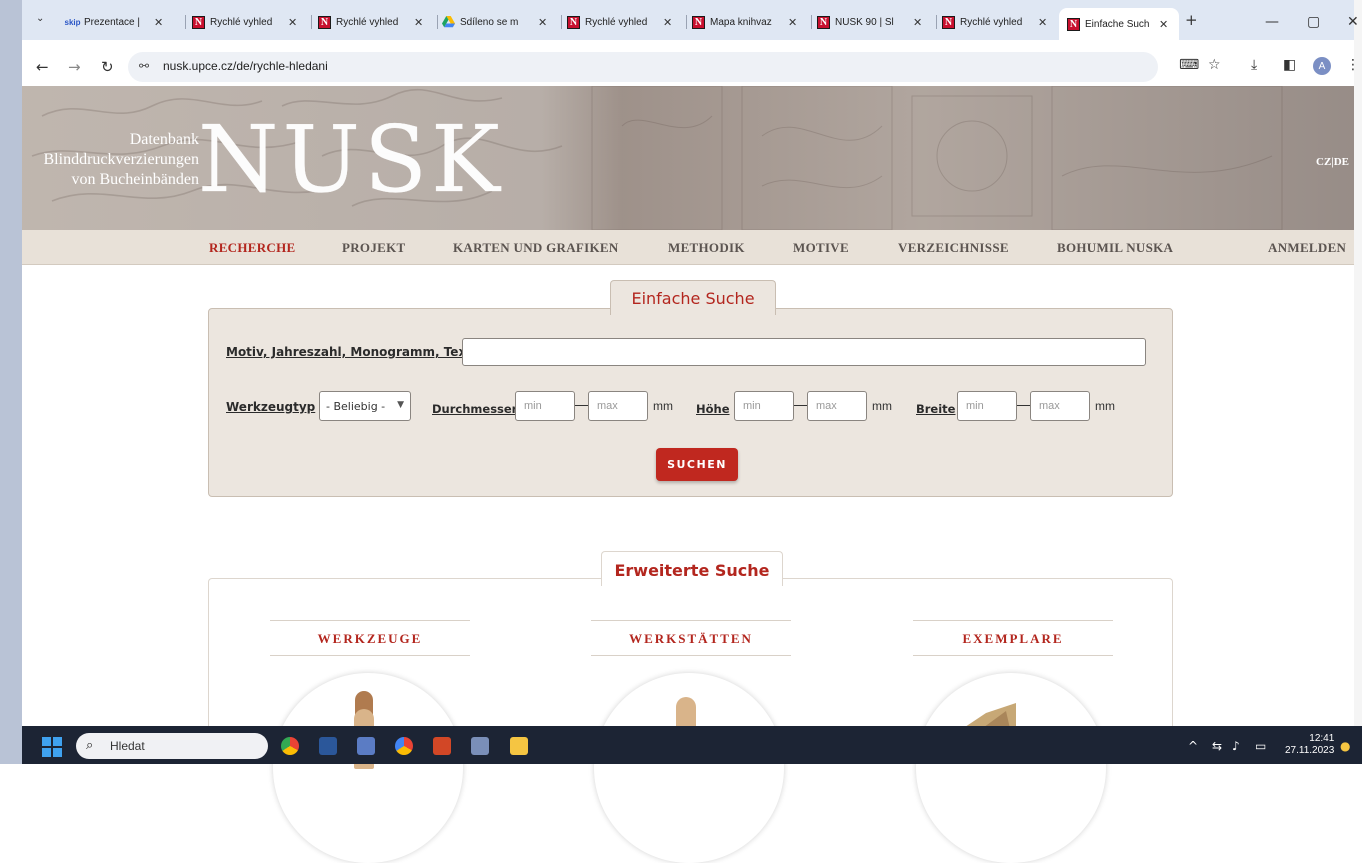 The height and width of the screenshot is (863, 1362). Describe the element at coordinates (1214, 65) in the screenshot. I see `bookmark-star-icon: ☆` at that location.